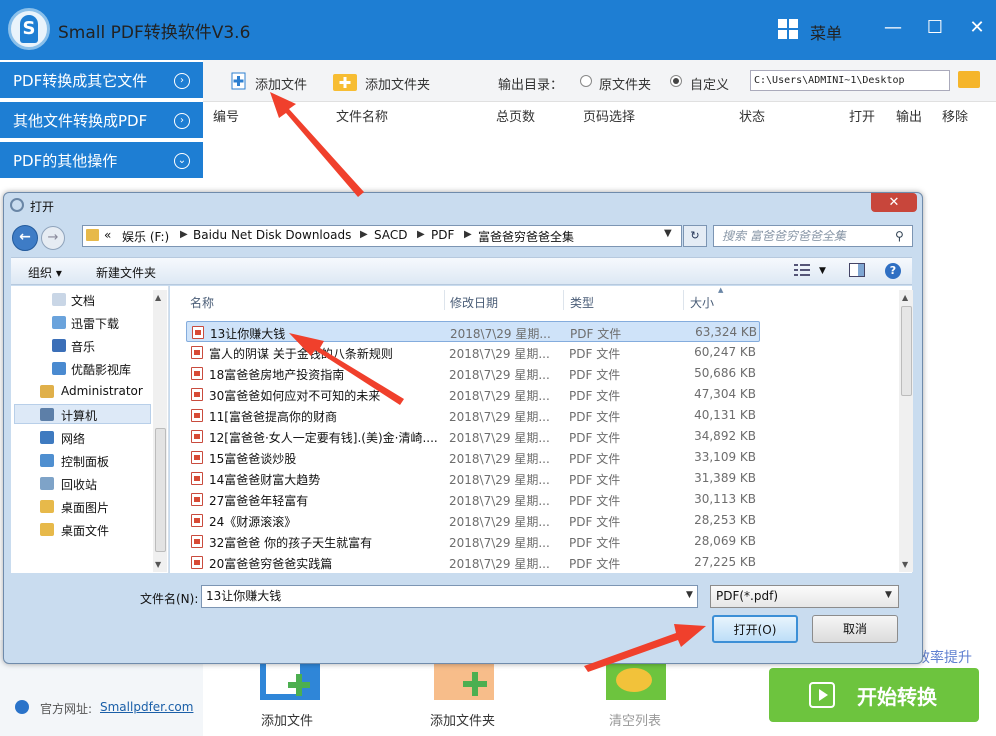 The height and width of the screenshot is (736, 996). Describe the element at coordinates (909, 117) in the screenshot. I see `column-header-output: 输出` at that location.